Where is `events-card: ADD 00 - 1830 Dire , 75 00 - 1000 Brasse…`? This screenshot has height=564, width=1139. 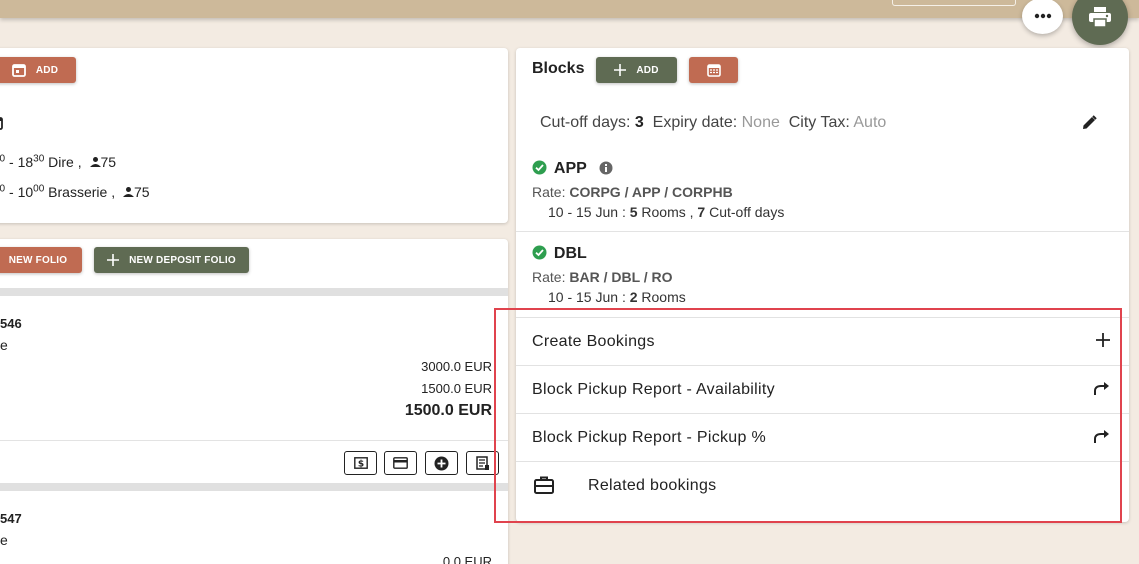 events-card: ADD 00 - 1830 Dire , 75 00 - 1000 Brasse… is located at coordinates (254, 135).